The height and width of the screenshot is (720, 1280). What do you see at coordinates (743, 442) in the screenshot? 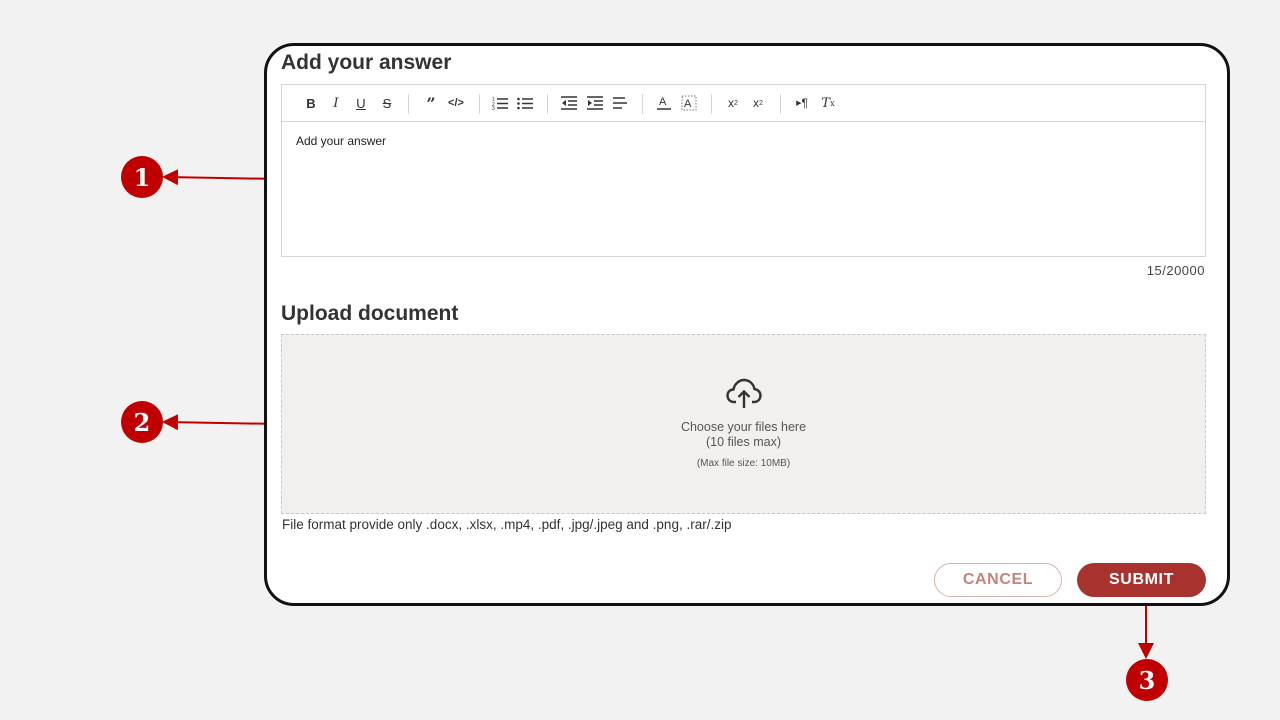
I see `dropzone-limit: (10 files max)` at bounding box center [743, 442].